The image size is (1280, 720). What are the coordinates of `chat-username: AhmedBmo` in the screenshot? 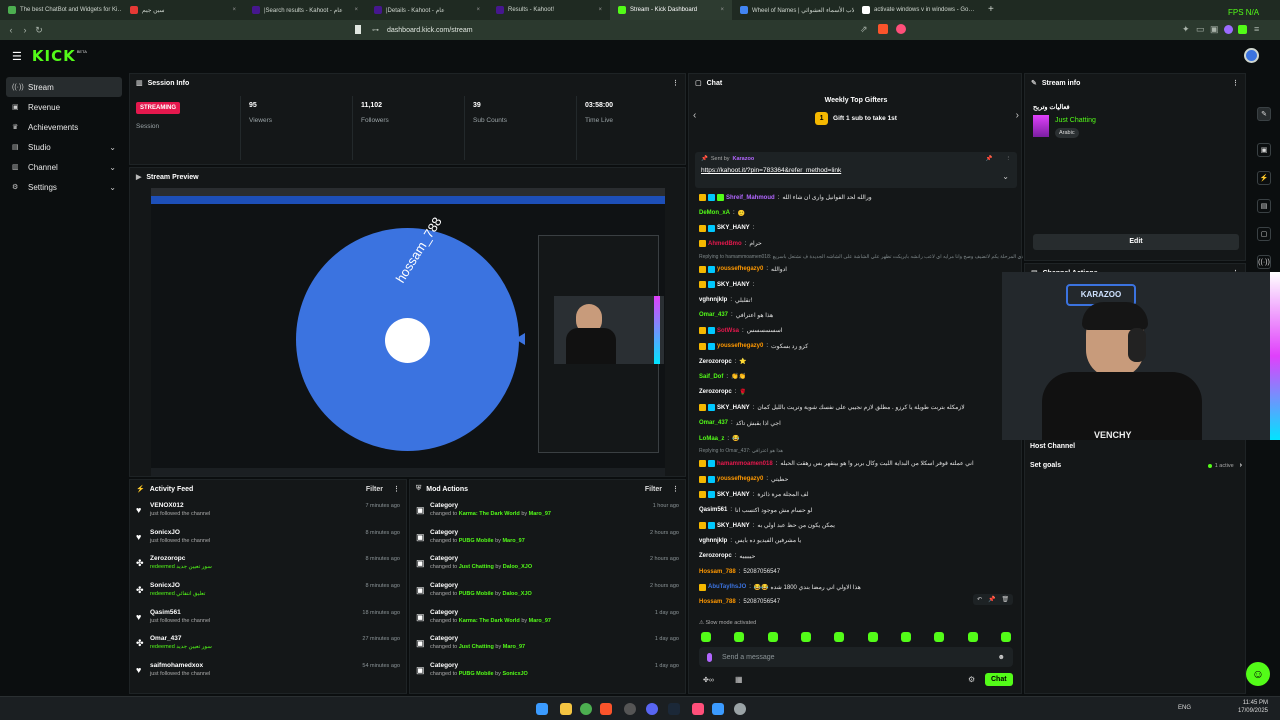 It's located at (725, 244).